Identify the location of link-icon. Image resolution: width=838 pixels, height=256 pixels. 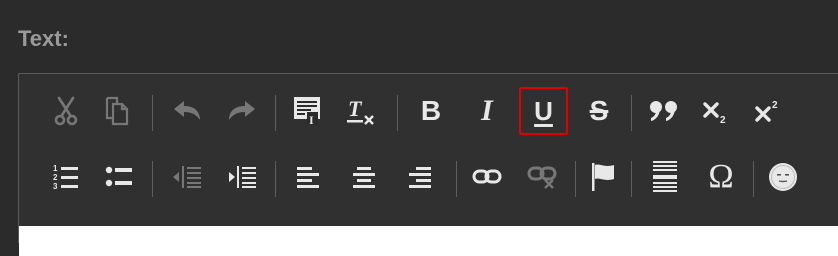
(487, 176).